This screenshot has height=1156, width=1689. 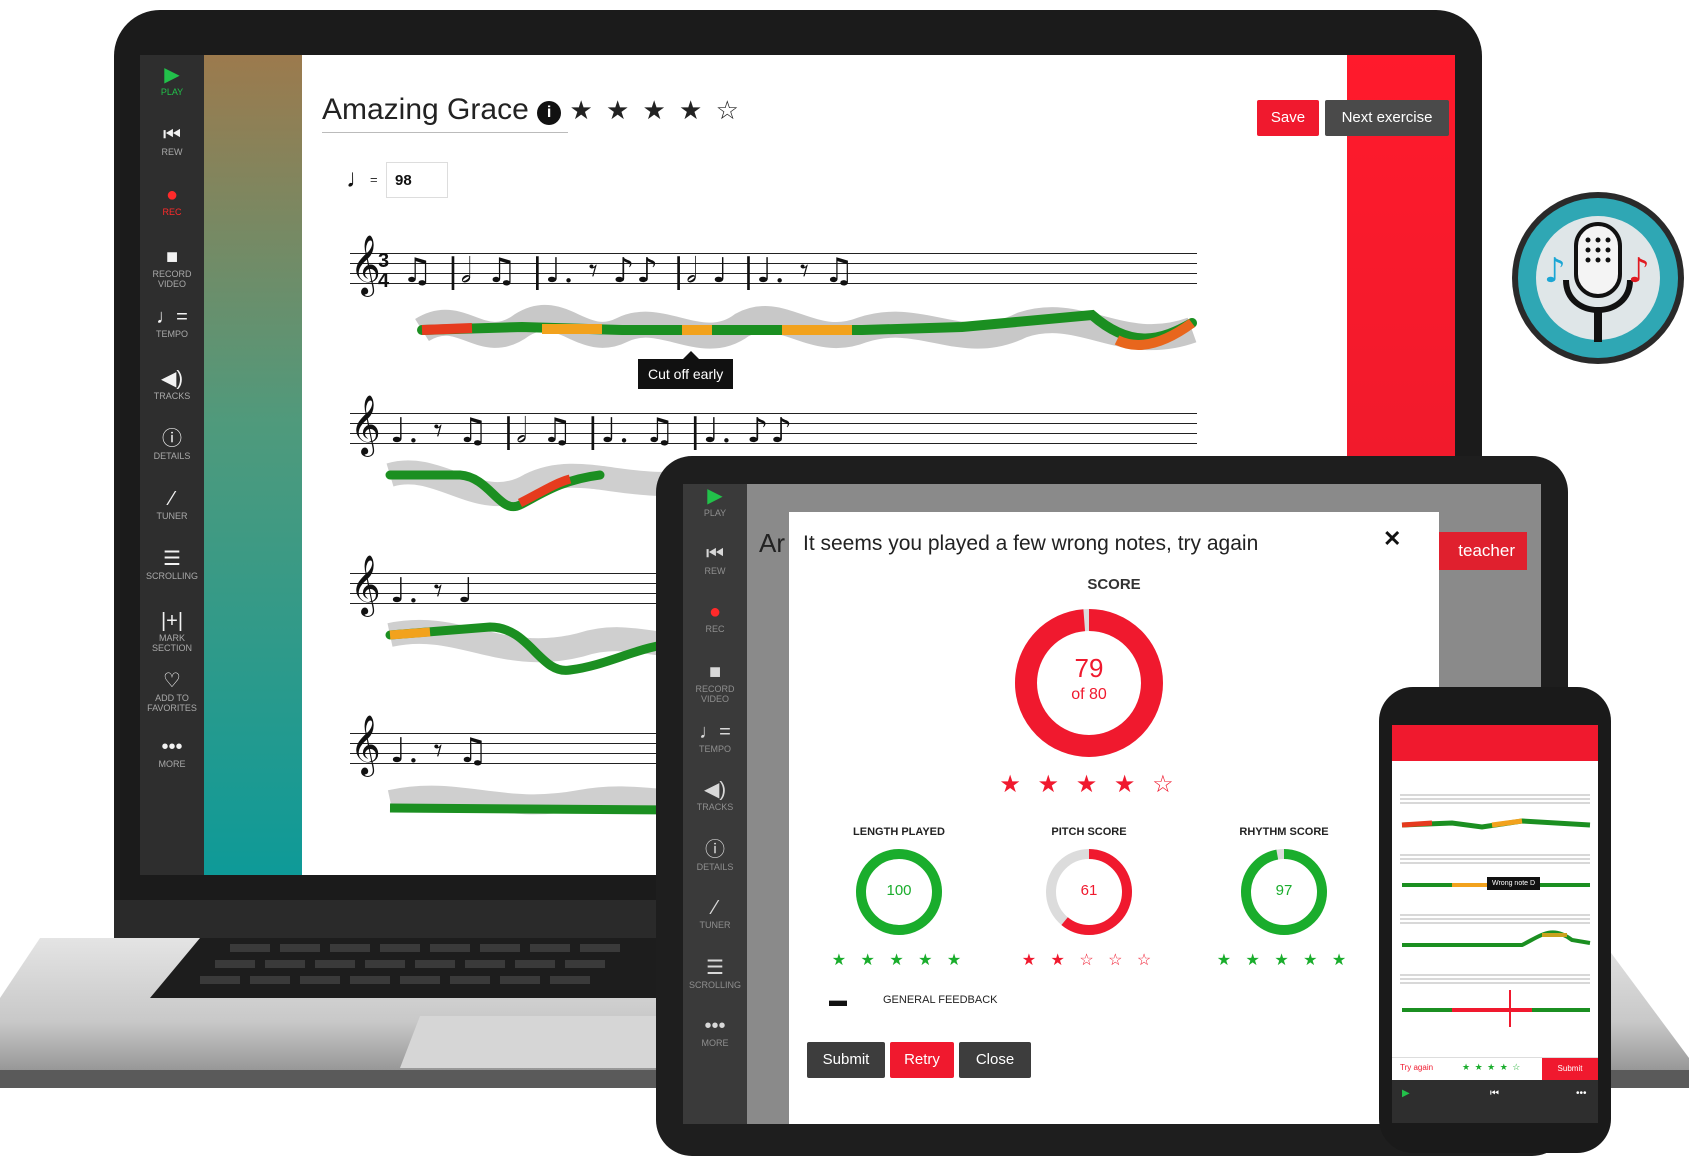 I want to click on sidebar-item-rec: ● REC, so click(x=172, y=200).